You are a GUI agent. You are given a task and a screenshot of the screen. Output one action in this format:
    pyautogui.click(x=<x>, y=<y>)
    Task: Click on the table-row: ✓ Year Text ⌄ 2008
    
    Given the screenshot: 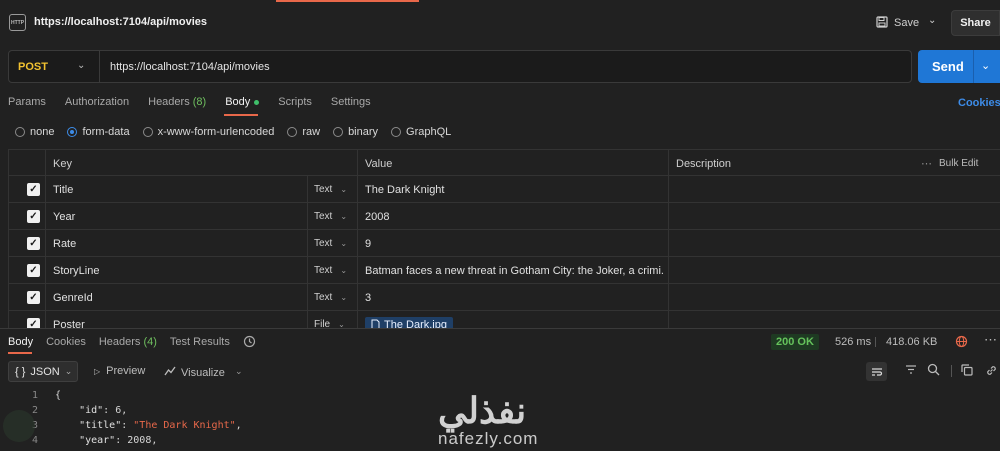 What is the action you would take?
    pyautogui.click(x=504, y=216)
    